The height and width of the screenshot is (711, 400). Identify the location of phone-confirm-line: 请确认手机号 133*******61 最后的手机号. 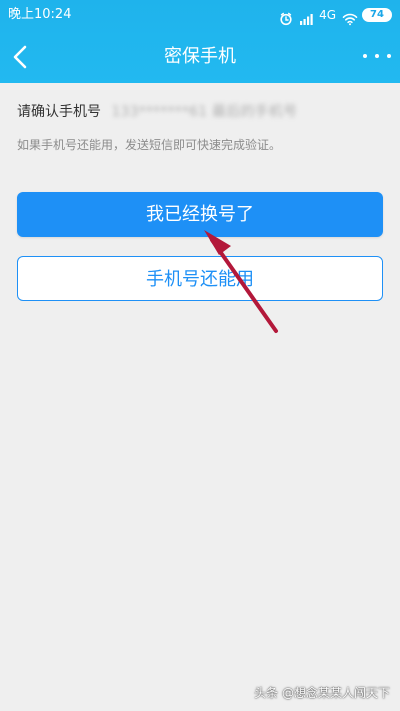
(157, 111).